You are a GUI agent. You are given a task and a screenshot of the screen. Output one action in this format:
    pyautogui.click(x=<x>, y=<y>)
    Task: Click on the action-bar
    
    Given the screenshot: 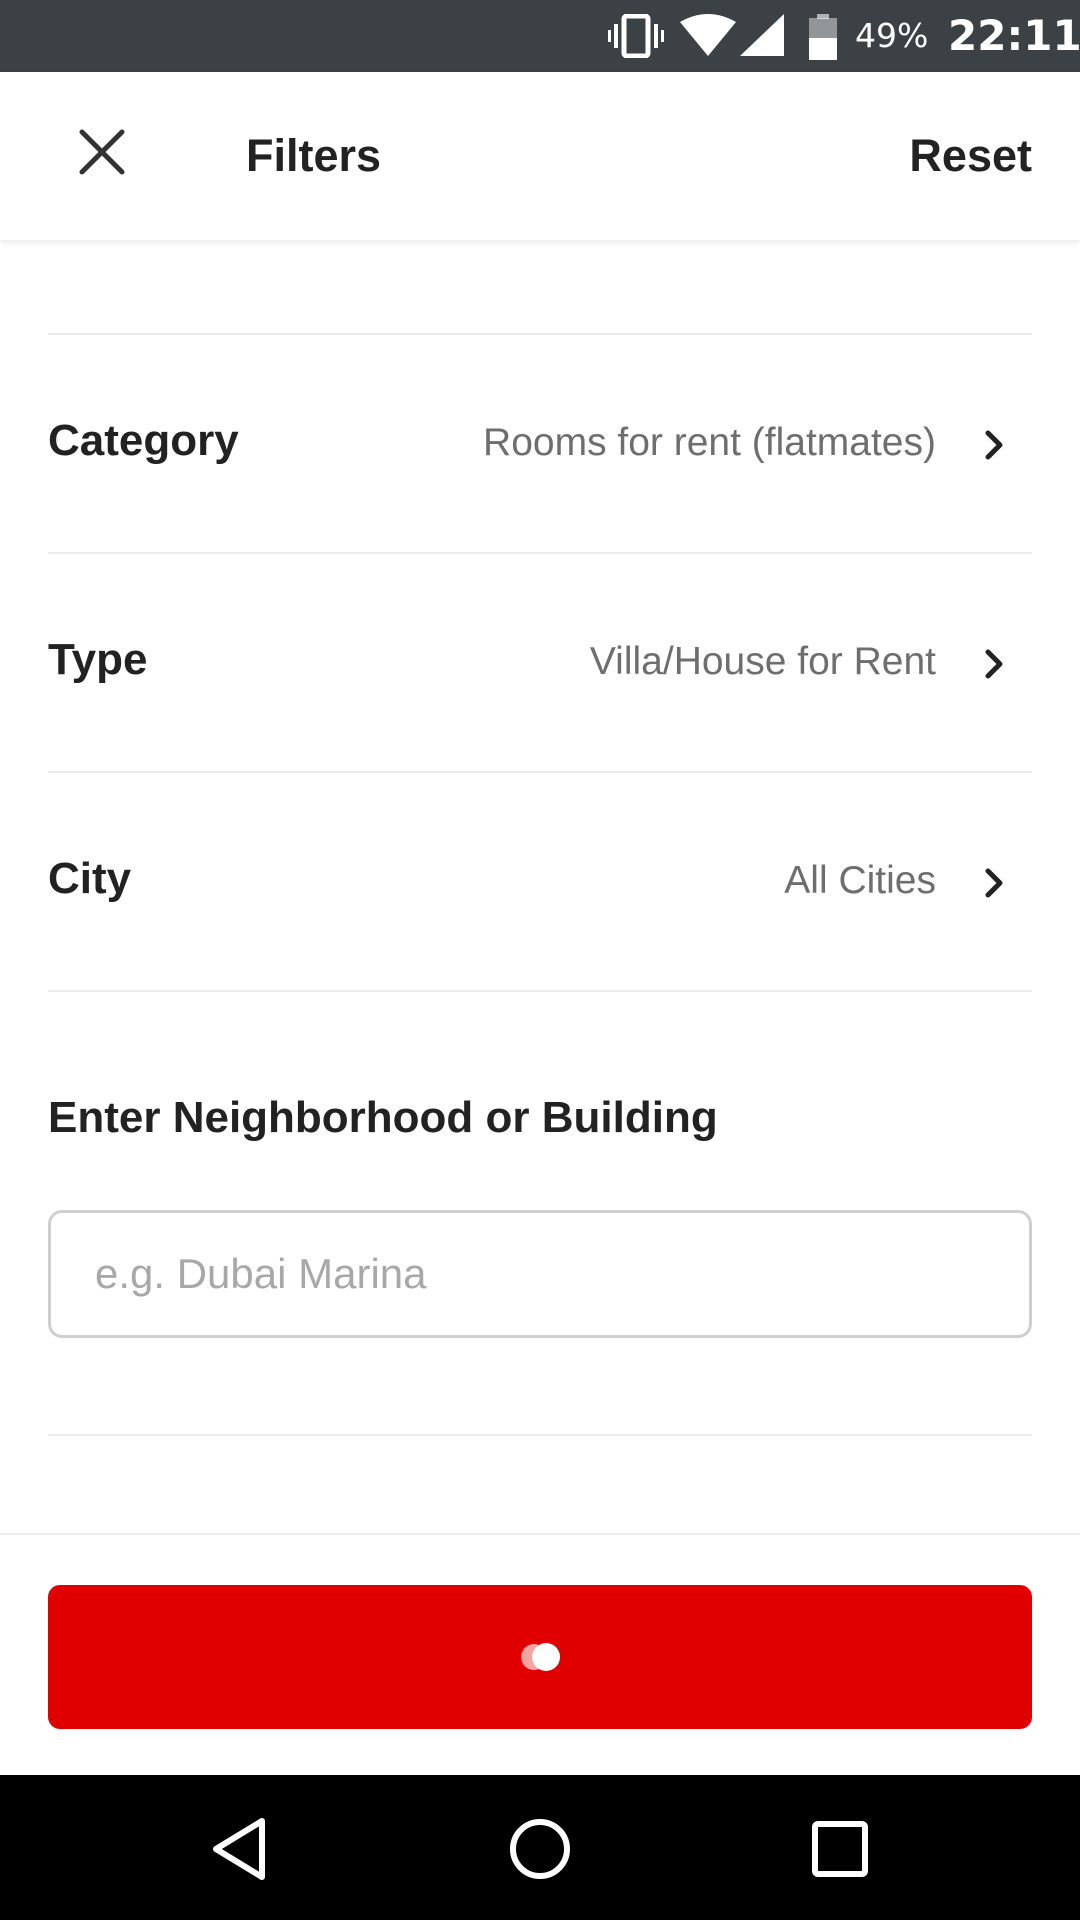 What is the action you would take?
    pyautogui.click(x=540, y=1655)
    